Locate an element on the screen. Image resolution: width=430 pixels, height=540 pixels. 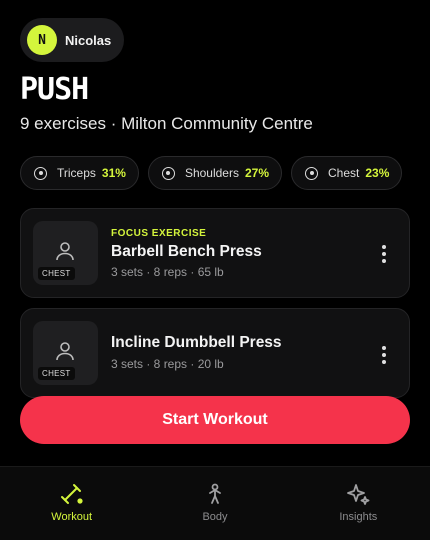
bottom-tab-bar: Workout Body Insights is located at coordinates (215, 503).